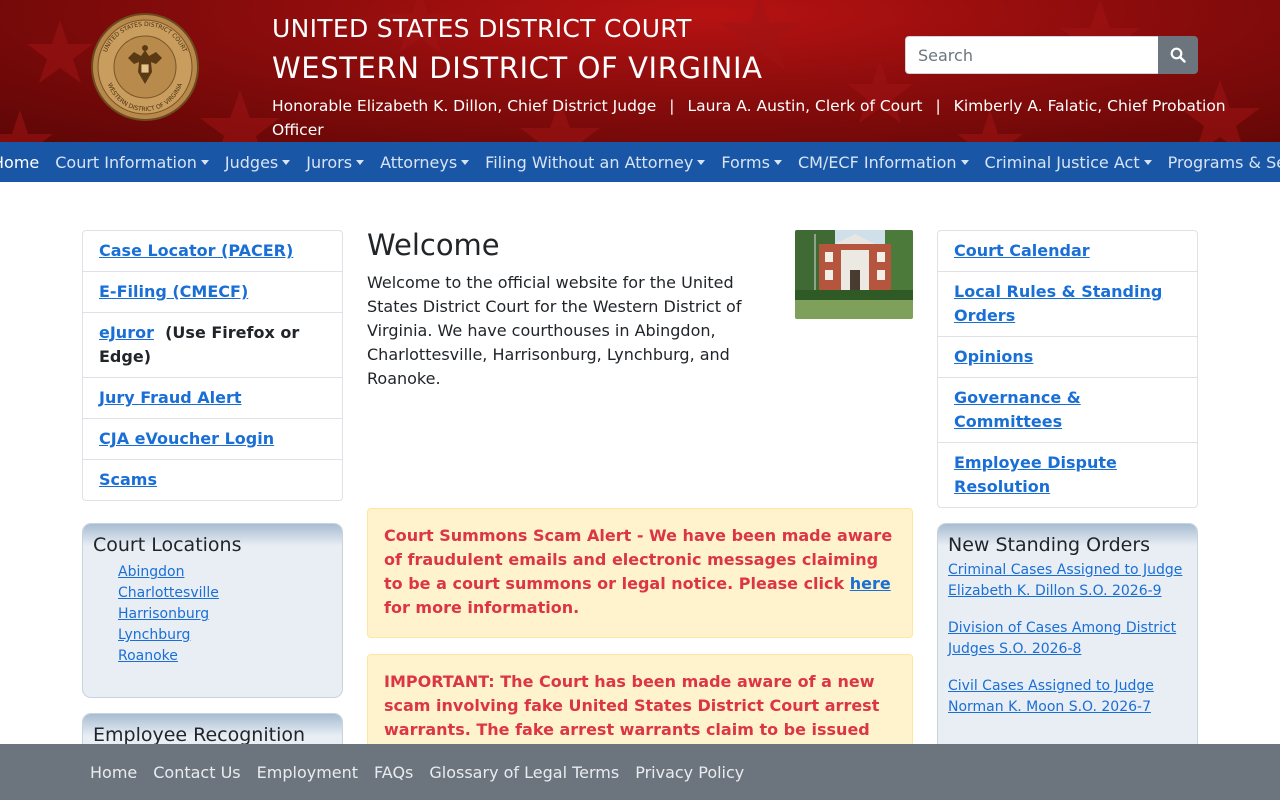 The height and width of the screenshot is (800, 1280). What do you see at coordinates (419, 162) in the screenshot?
I see `nav-attorneys-label: Attorneys` at bounding box center [419, 162].